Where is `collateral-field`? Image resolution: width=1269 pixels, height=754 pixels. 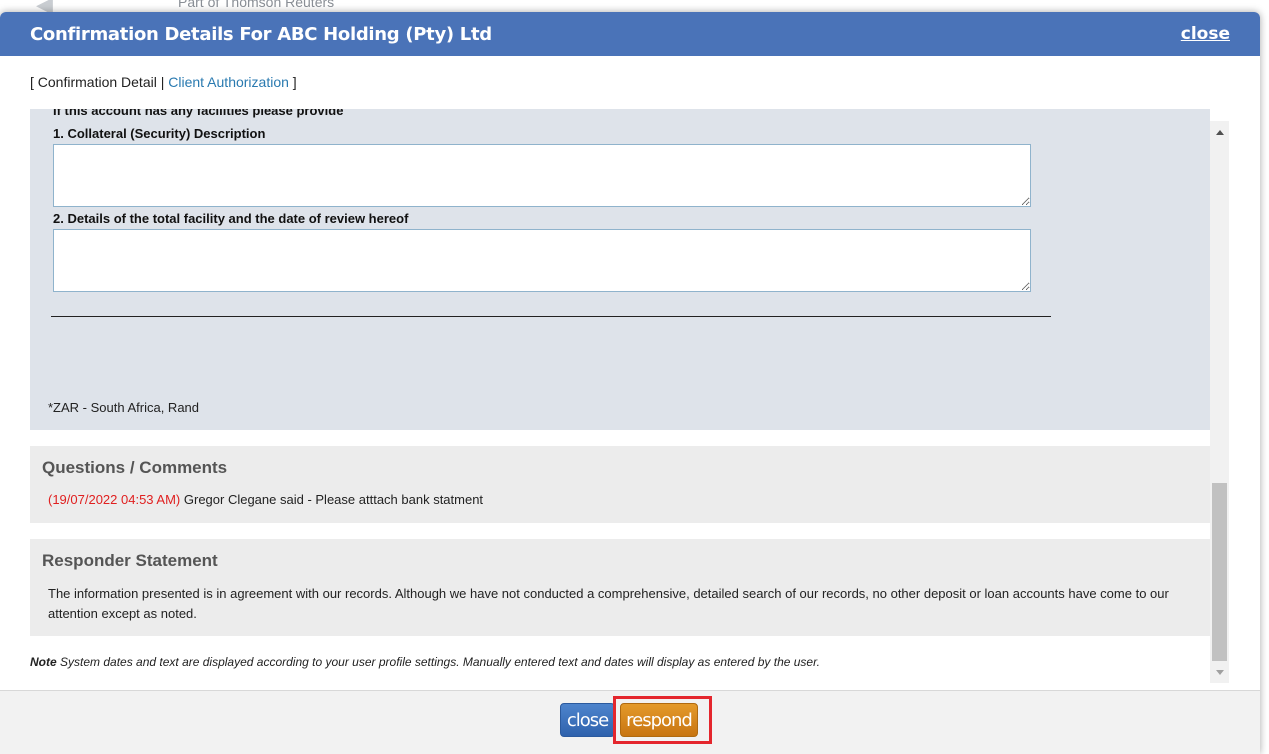 collateral-field is located at coordinates (542, 175).